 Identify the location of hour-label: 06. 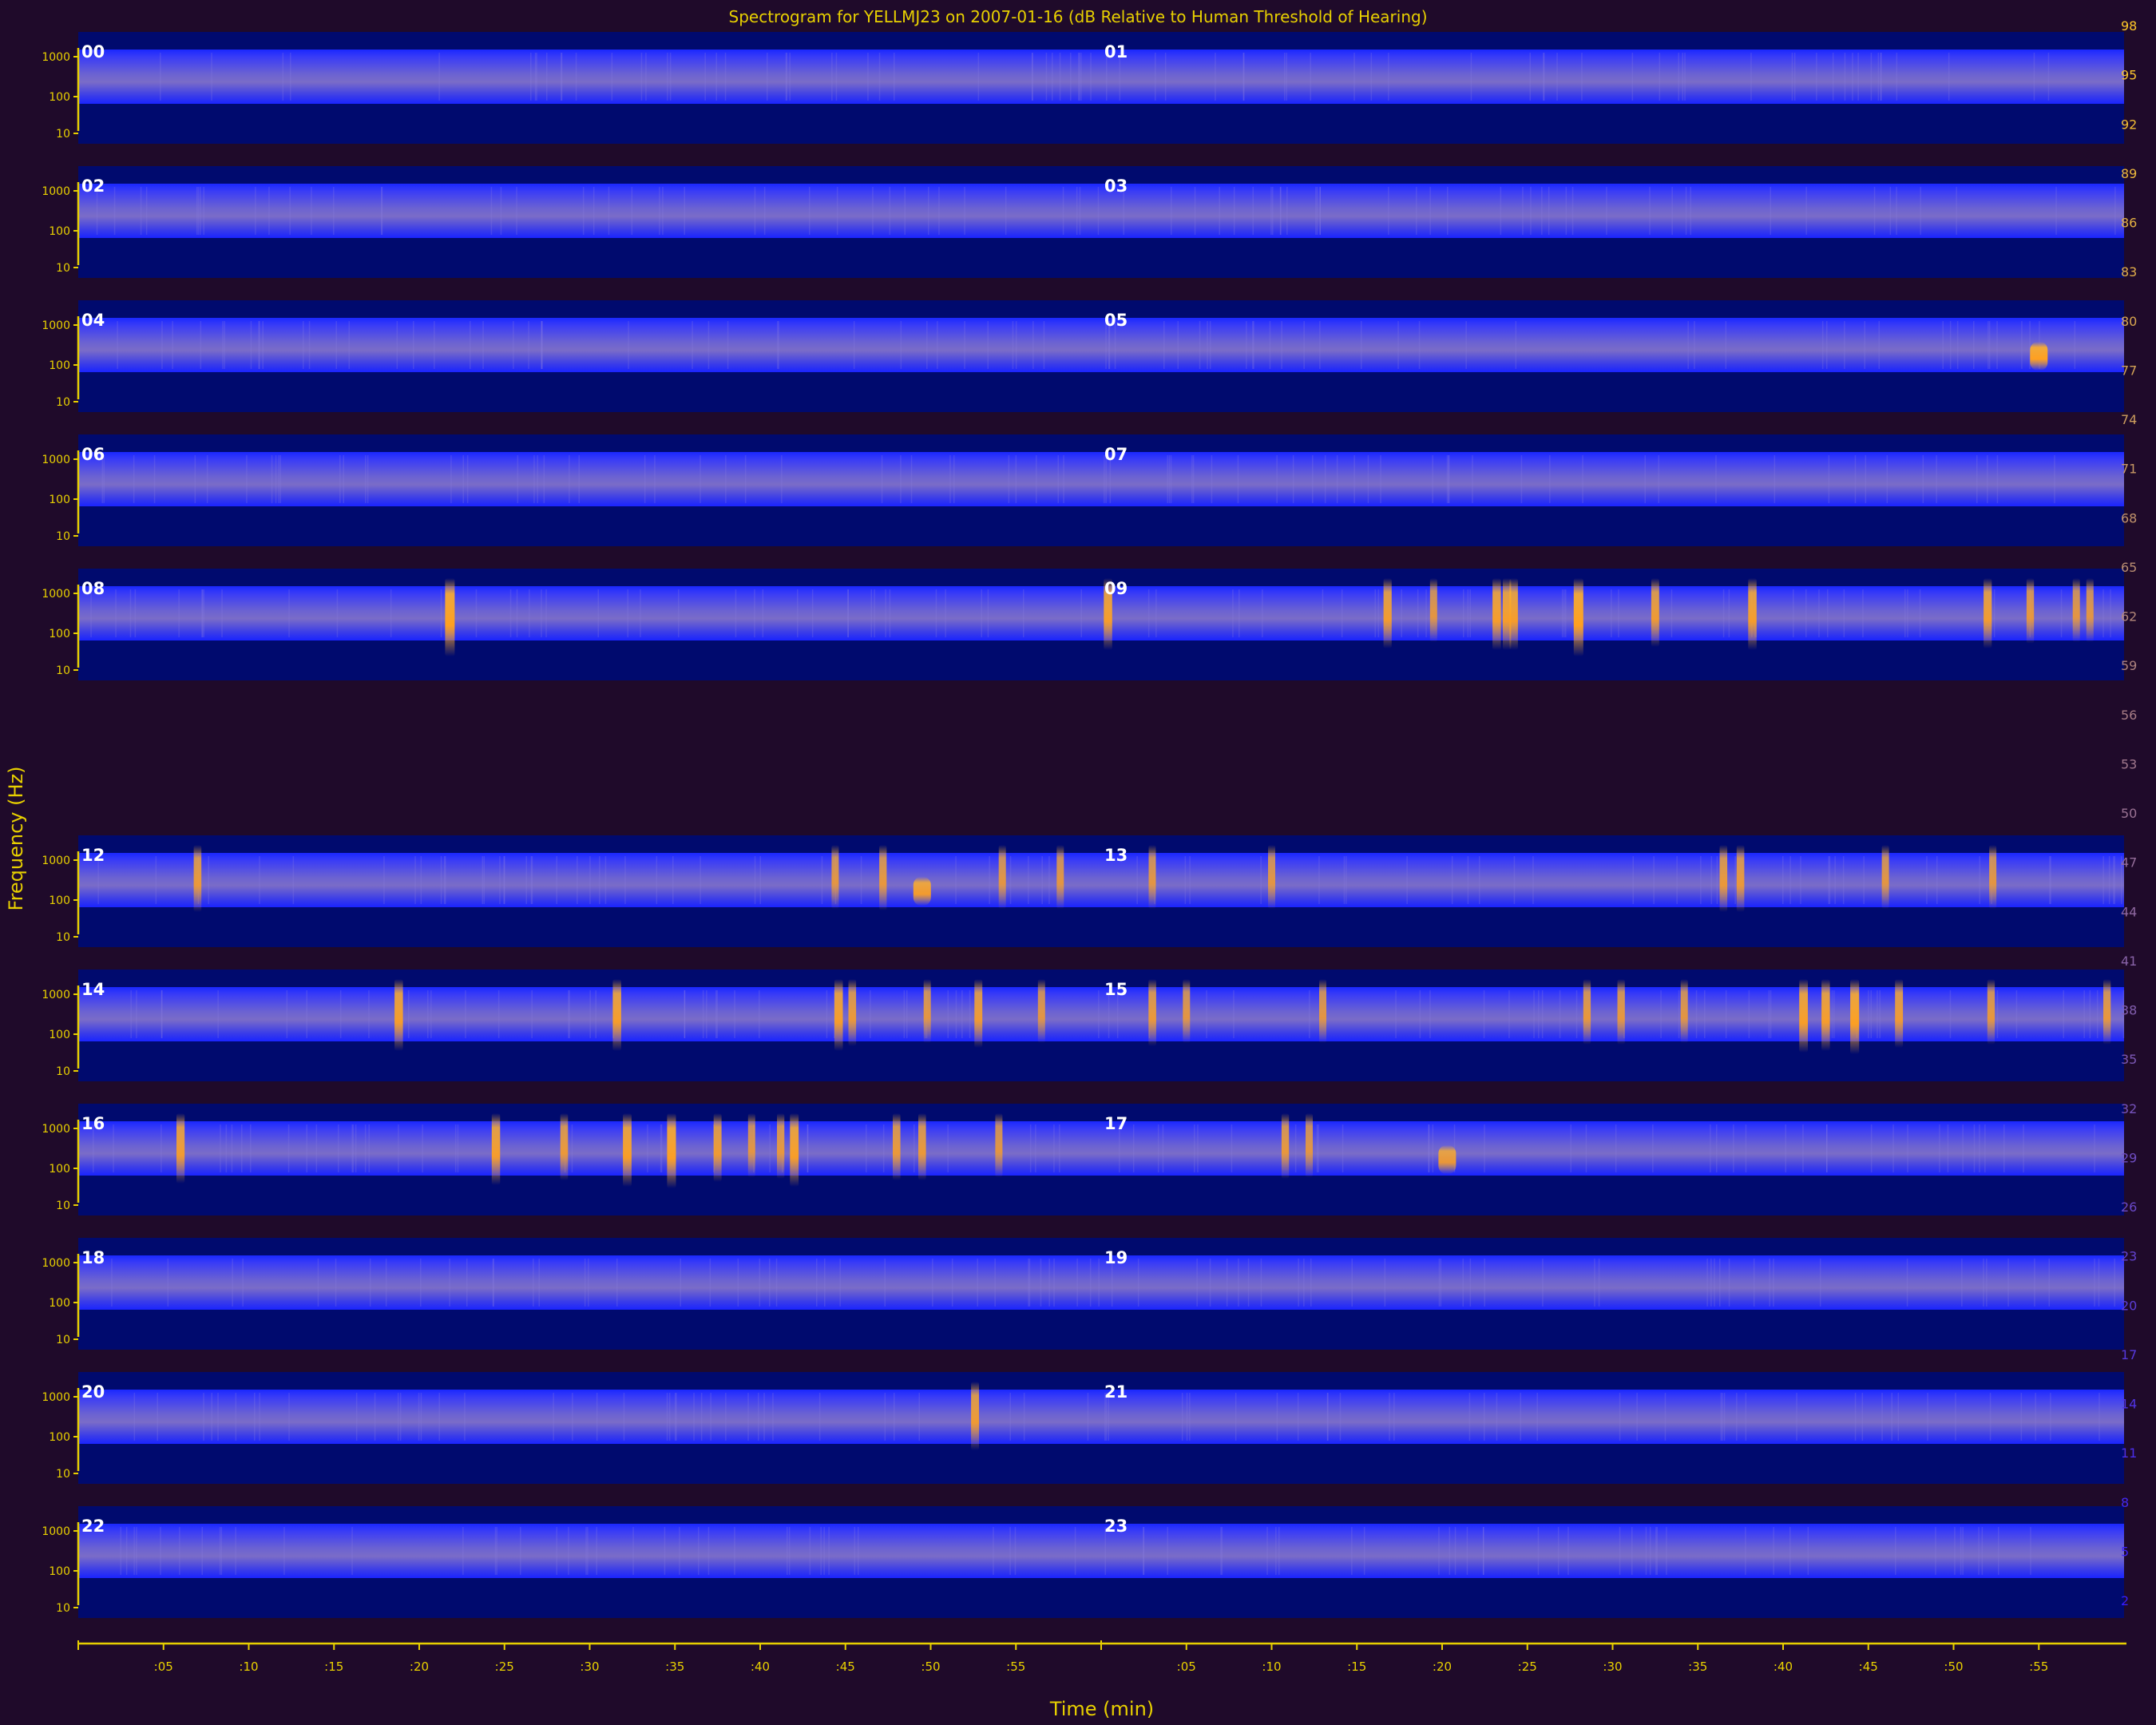
(93, 455).